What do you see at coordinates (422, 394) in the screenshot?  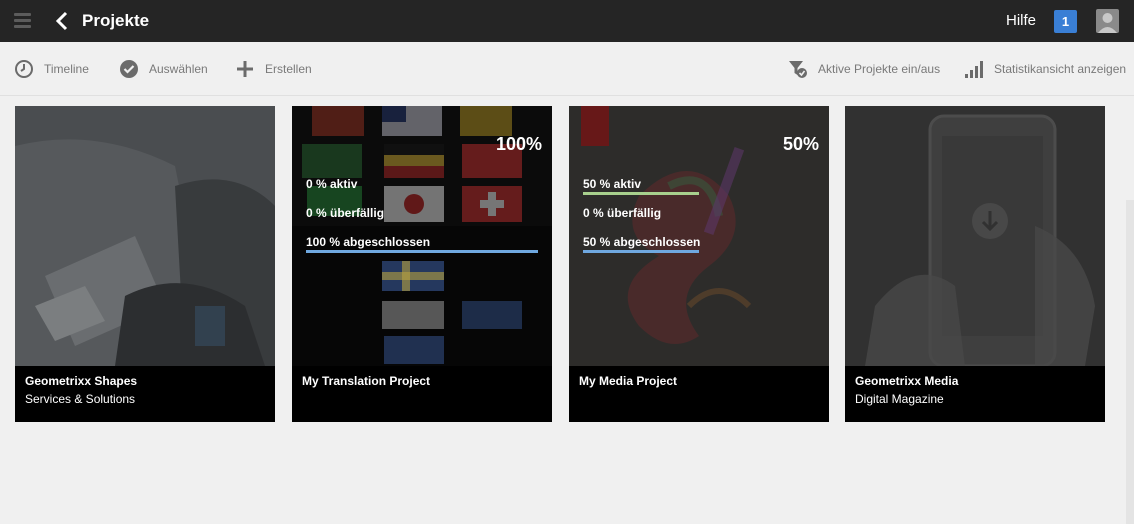 I see `card-footer: My Translation Project` at bounding box center [422, 394].